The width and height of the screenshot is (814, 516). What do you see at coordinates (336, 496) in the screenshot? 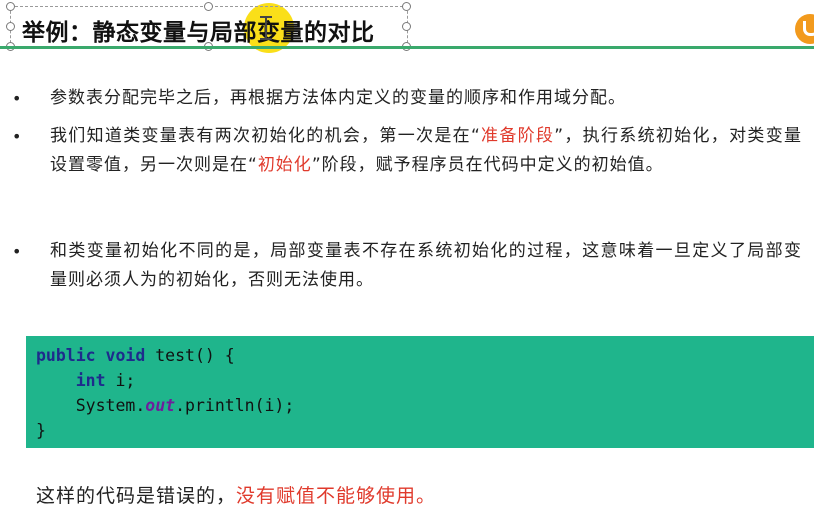
I see `conclusion-red: 没有赋值不能够使用。` at bounding box center [336, 496].